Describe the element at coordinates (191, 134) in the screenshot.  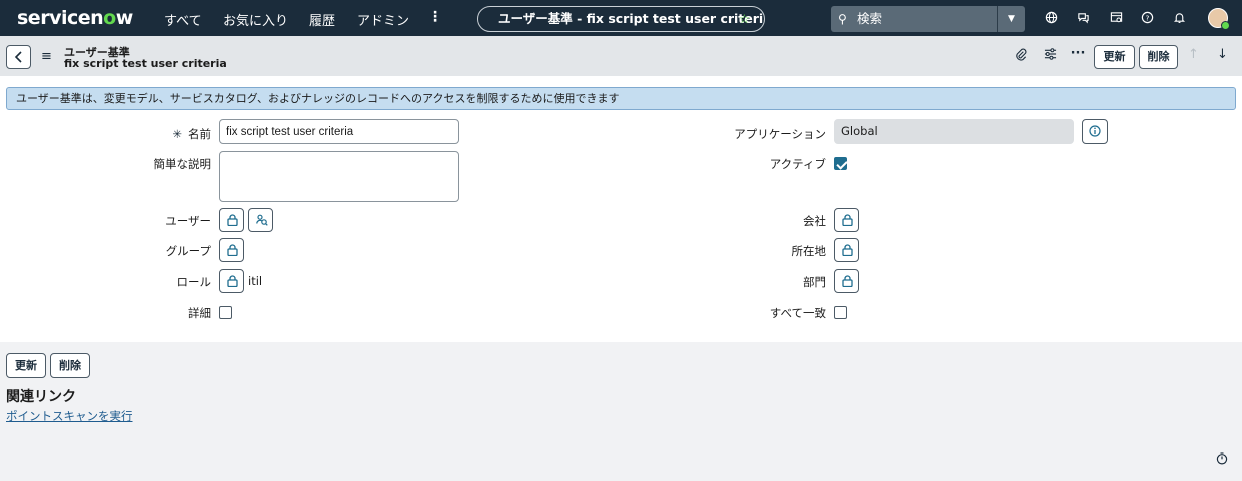
I see `name-label: ✳ 名前` at that location.